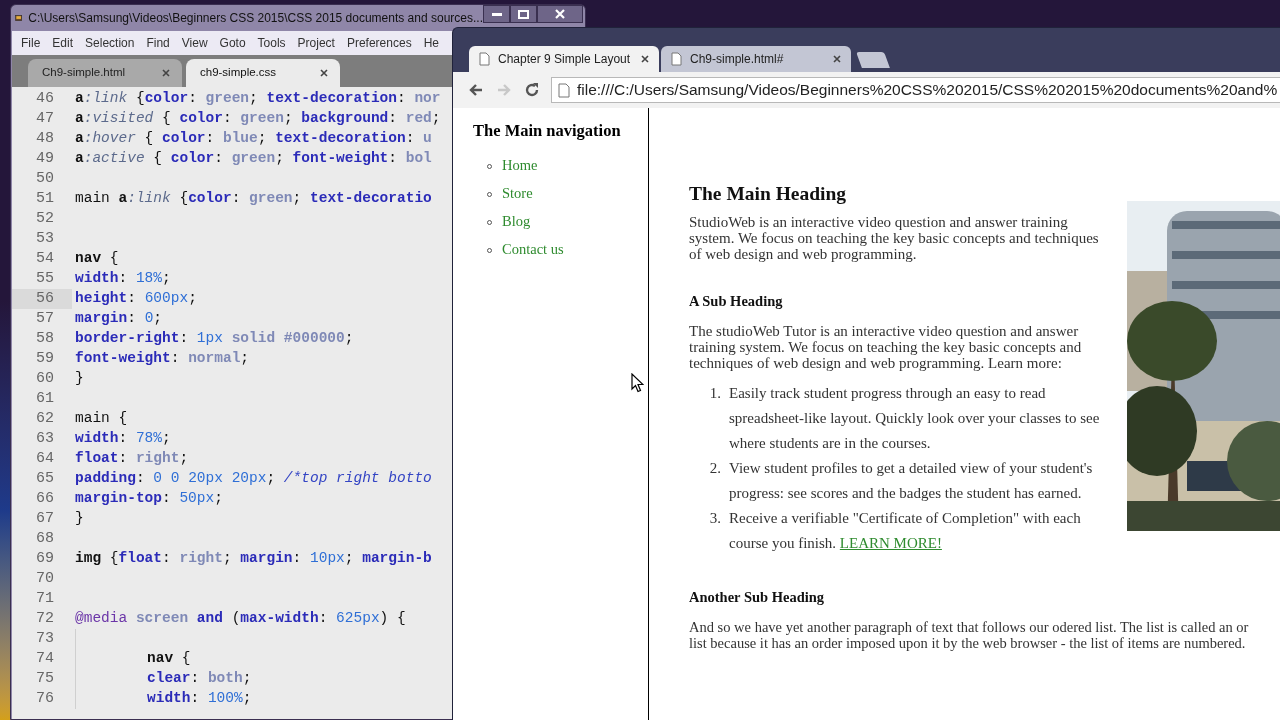 The image size is (1280, 720). I want to click on browser-tab: Ch9-simple.html#, so click(756, 59).